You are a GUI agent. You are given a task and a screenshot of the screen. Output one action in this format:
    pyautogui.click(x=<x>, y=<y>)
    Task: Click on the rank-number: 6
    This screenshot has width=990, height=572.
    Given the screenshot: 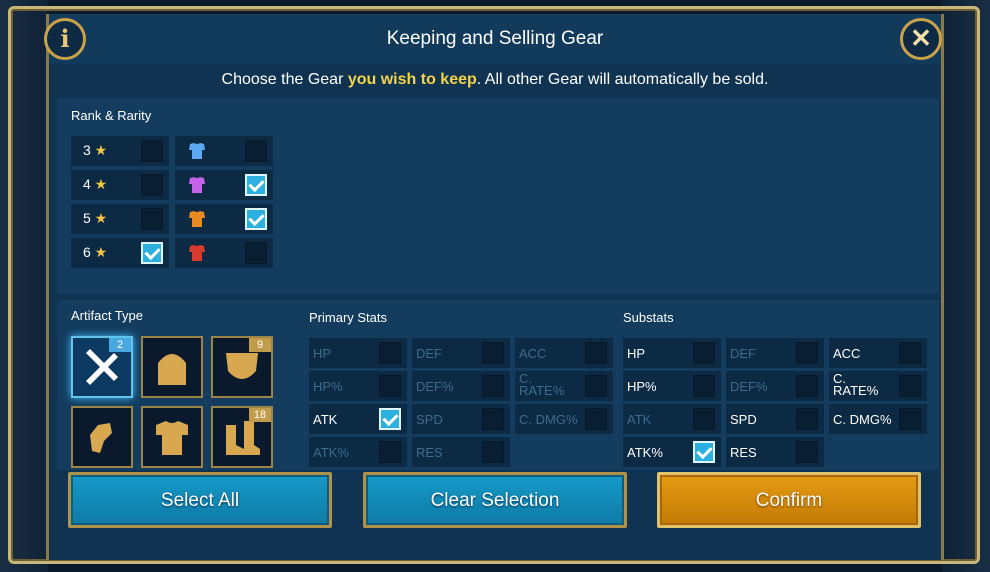 What is the action you would take?
    pyautogui.click(x=87, y=252)
    